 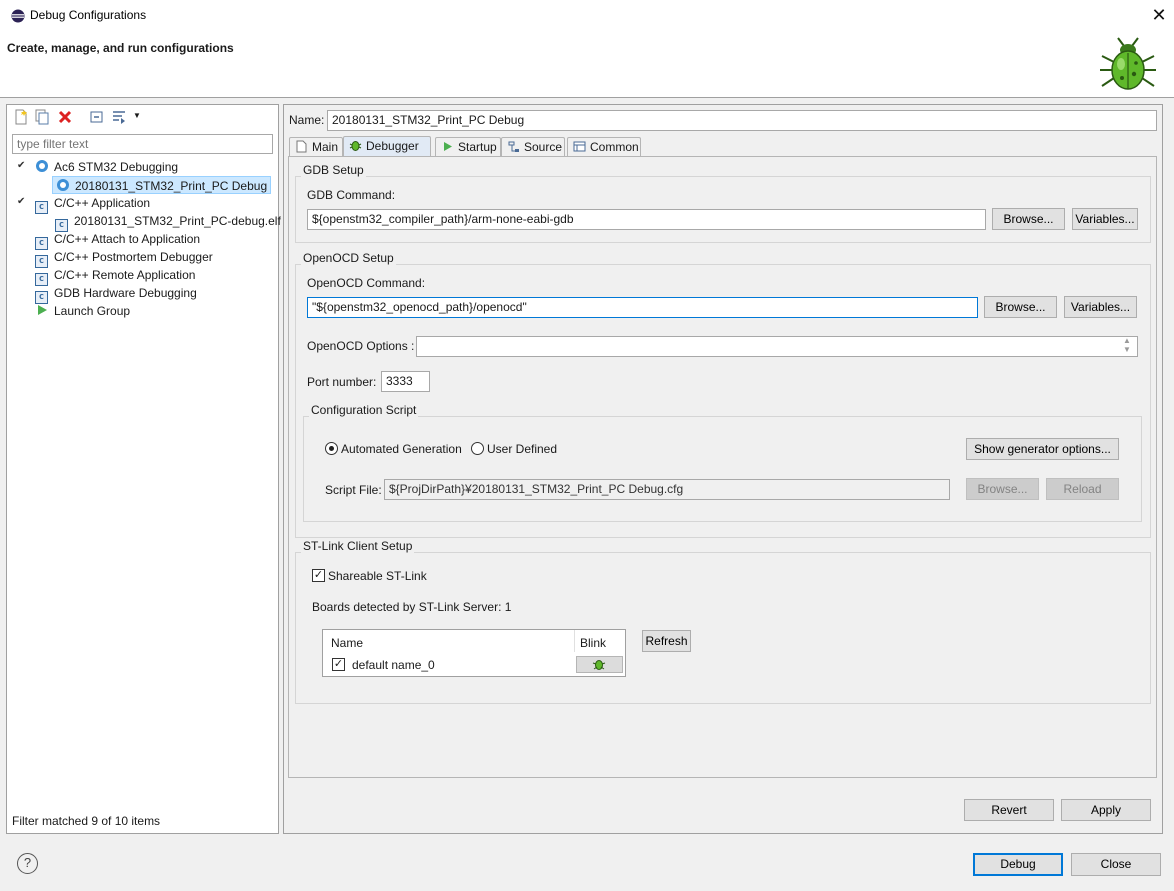 I want to click on board-row-checkbox: ✓, so click(x=338, y=664).